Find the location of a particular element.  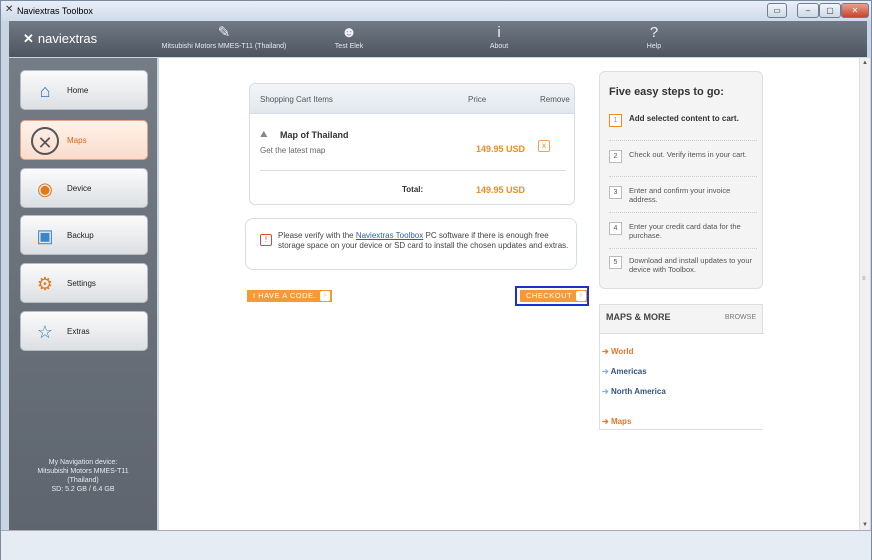

browse-link: BROWSE is located at coordinates (740, 317).